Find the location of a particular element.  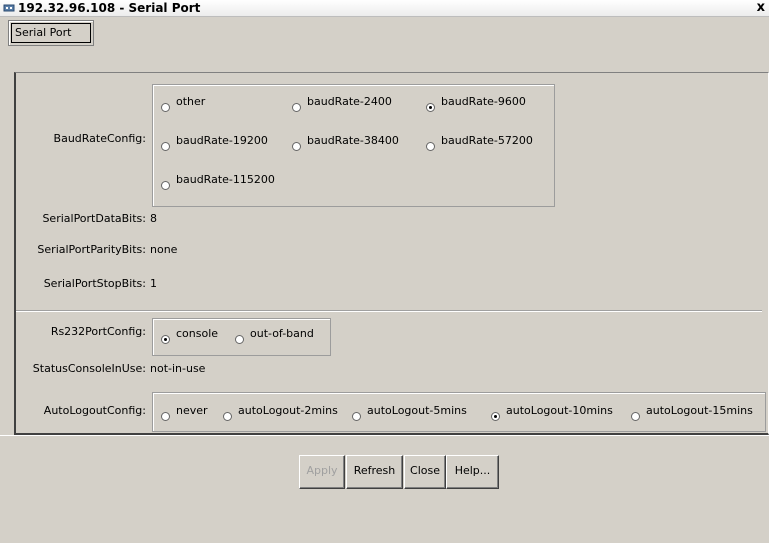

baud-option-baudrate-57200: baudRate-57200 is located at coordinates (479, 142).